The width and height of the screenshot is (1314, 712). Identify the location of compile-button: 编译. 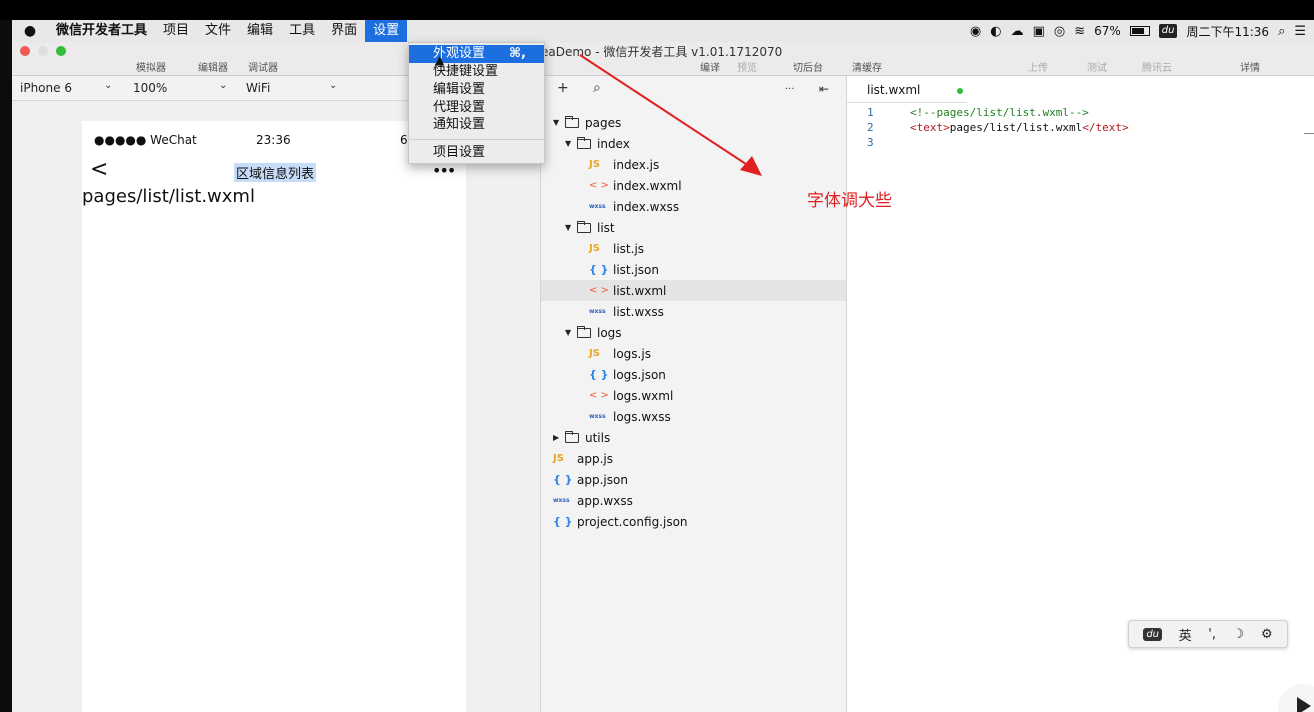
(710, 66).